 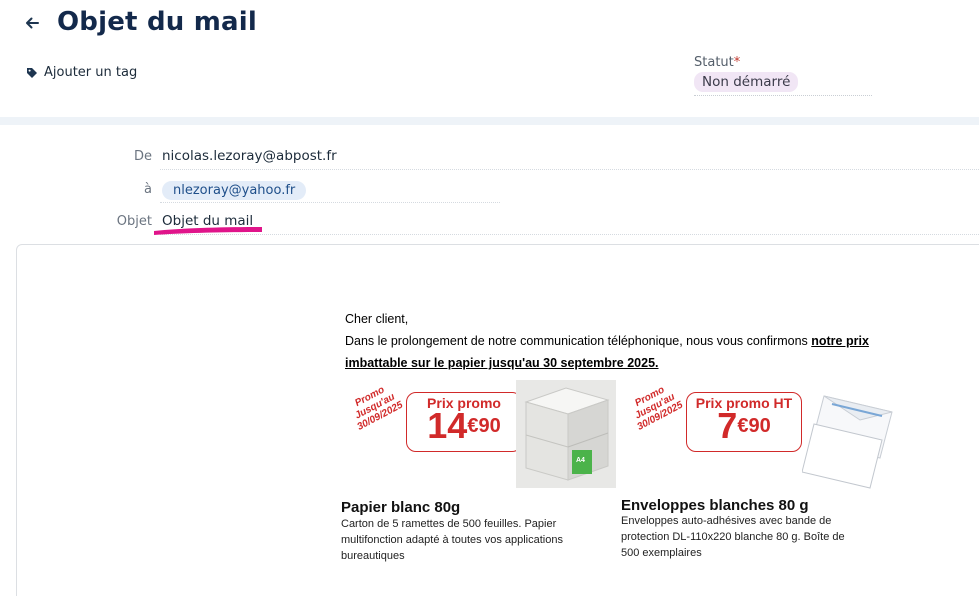 I want to click on status-label: Statut*, so click(x=717, y=62).